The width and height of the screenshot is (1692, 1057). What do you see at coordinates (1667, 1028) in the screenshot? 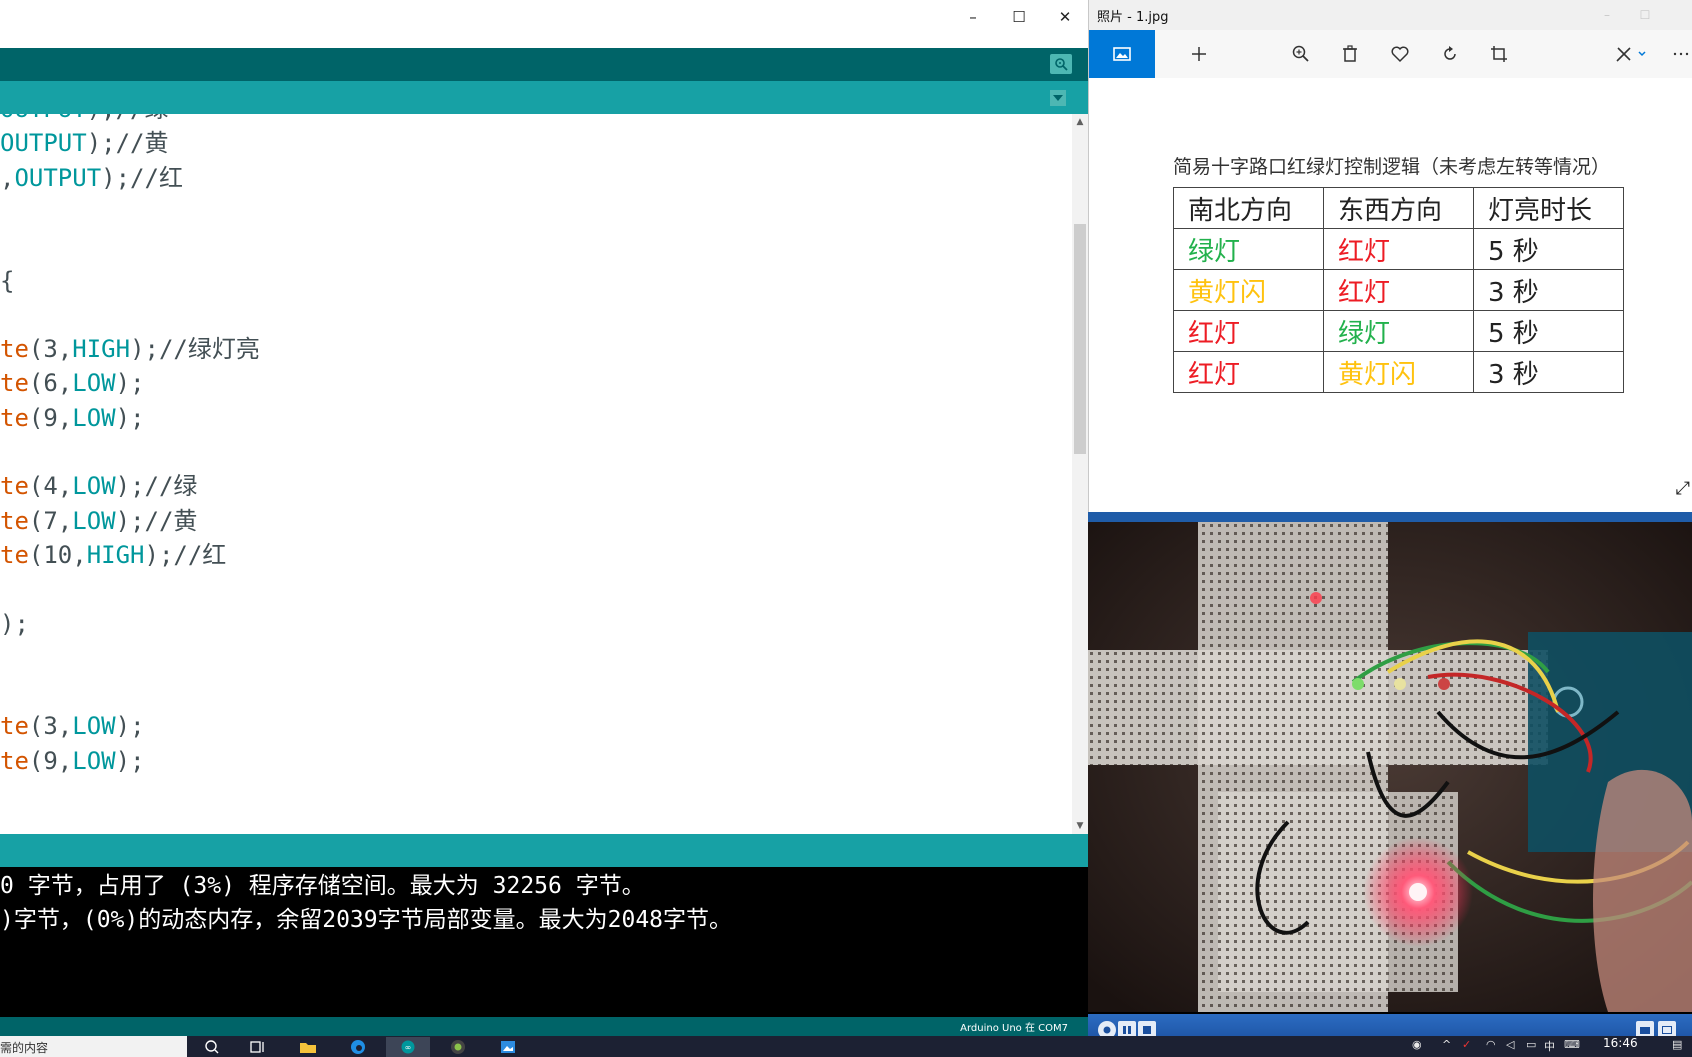
I see `fullscreen-button` at bounding box center [1667, 1028].